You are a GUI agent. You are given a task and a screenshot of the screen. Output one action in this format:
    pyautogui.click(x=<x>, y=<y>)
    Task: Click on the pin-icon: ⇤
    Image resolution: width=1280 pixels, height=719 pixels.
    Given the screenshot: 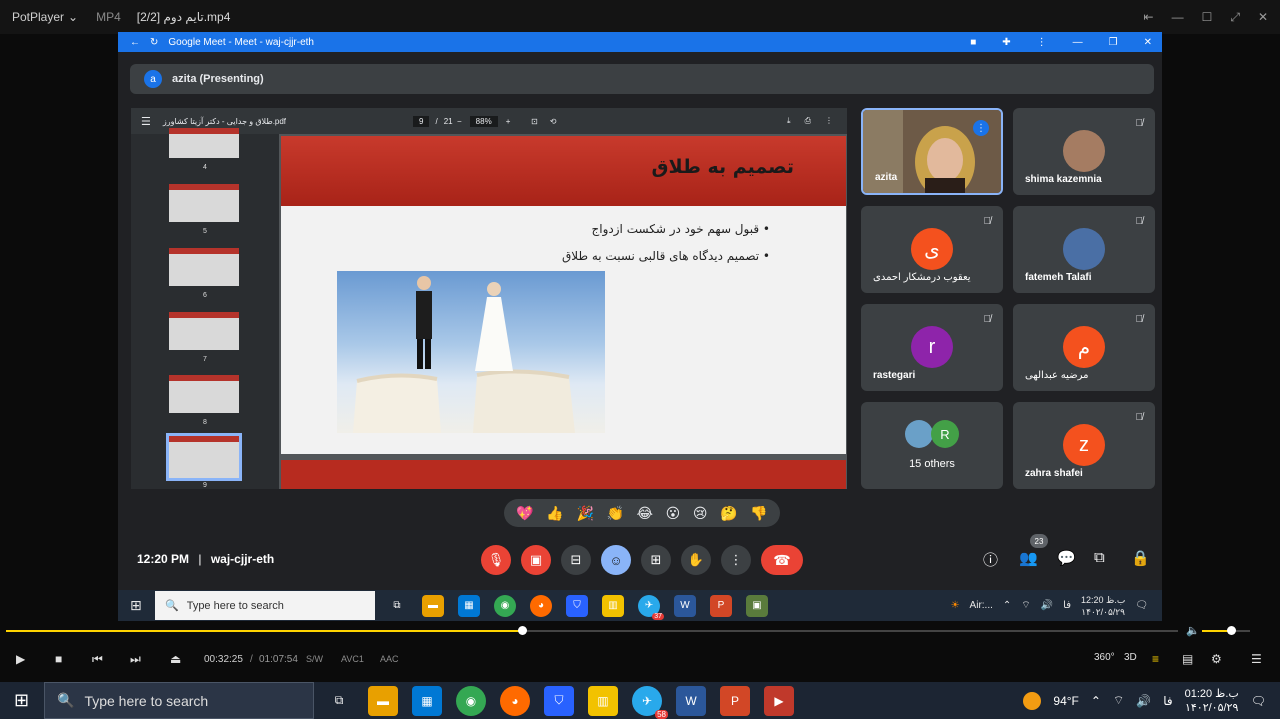 What is the action you would take?
    pyautogui.click(x=1149, y=17)
    